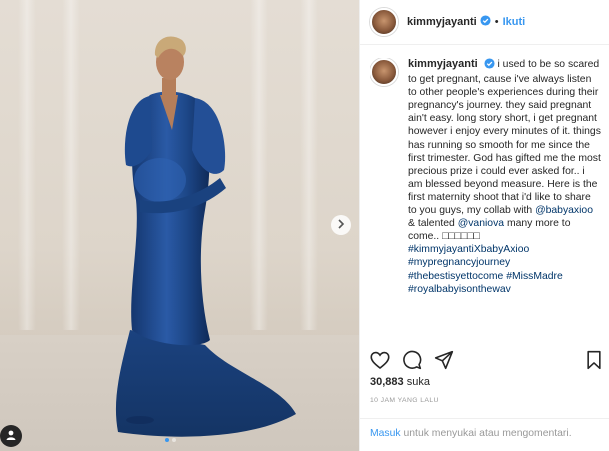 The height and width of the screenshot is (451, 609). What do you see at coordinates (468, 249) in the screenshot?
I see `hashtag-link: #kimmyjayantiXbabyAxioo` at bounding box center [468, 249].